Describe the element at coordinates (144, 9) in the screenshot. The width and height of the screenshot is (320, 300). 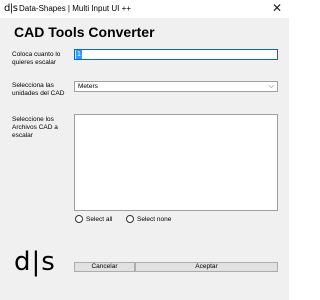
I see `title-bar: d|s Data-Shapes | Multi Input UI ++ ✕` at that location.